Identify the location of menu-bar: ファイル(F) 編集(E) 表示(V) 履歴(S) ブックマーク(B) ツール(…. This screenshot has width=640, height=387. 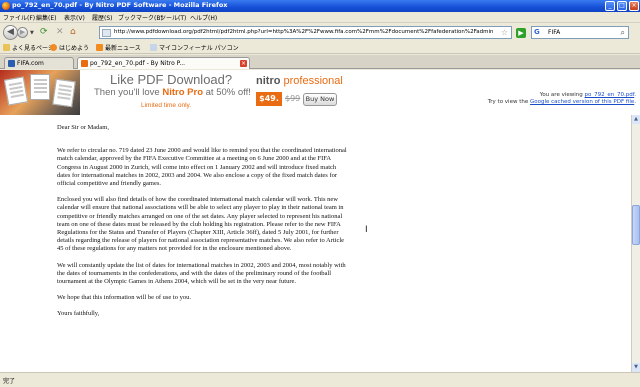
(320, 17).